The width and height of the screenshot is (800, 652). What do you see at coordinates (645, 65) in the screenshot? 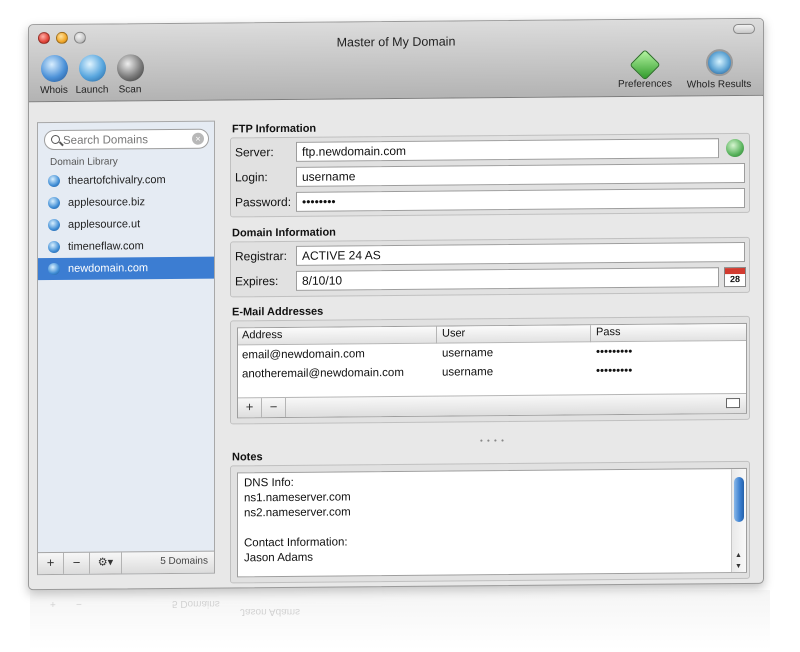
I see `preferences-icon` at bounding box center [645, 65].